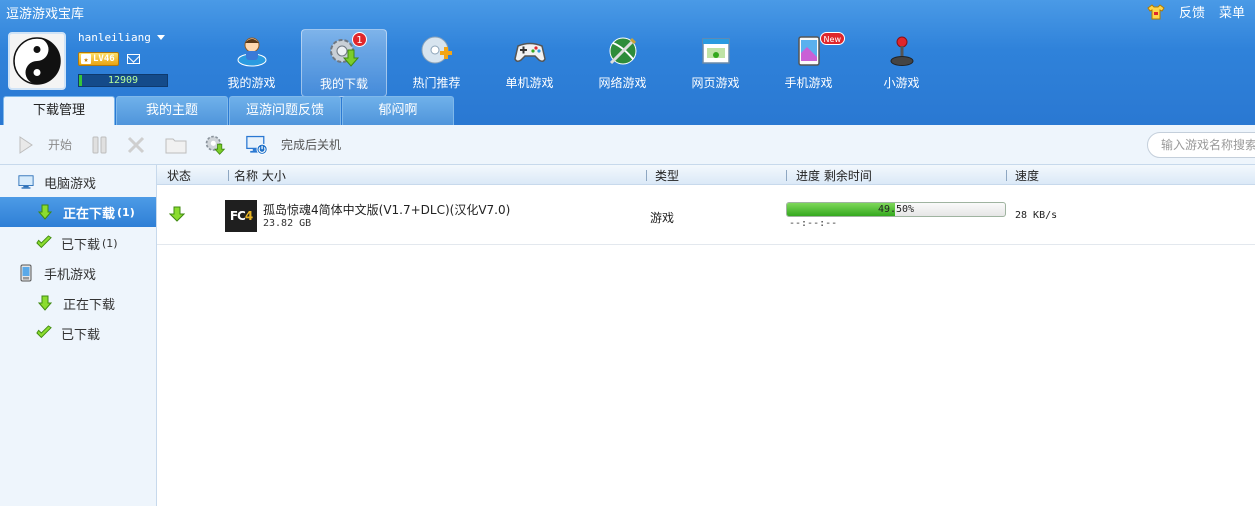 Image resolution: width=1255 pixels, height=506 pixels. I want to click on tab-my-theme: 我的主题, so click(172, 110).